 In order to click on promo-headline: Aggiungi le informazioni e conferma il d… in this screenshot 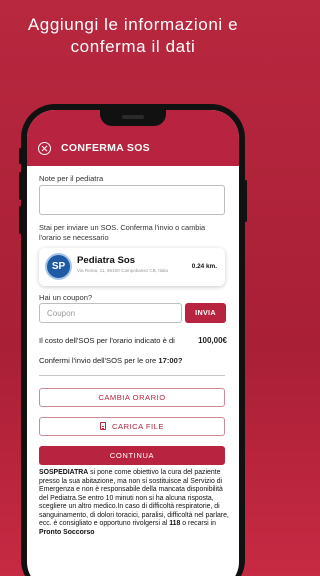, I will do `click(133, 36)`.